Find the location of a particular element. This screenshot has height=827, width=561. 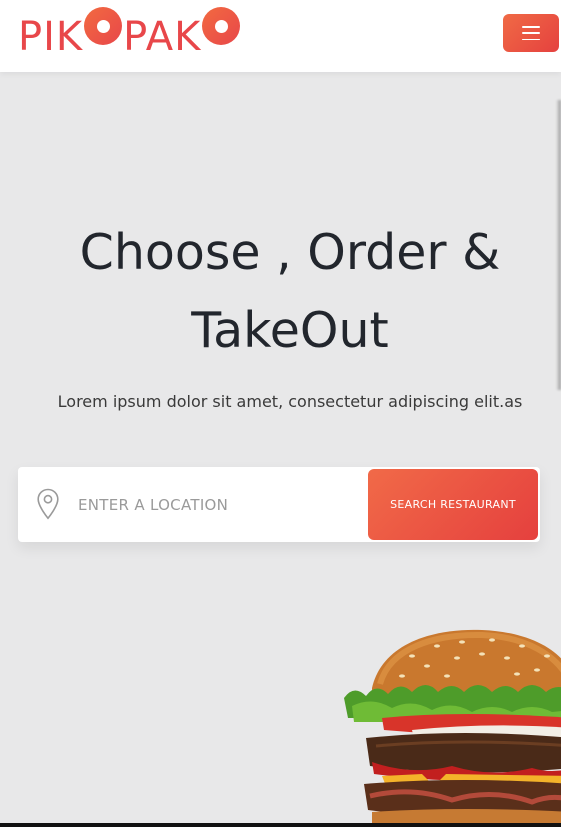

burger-image is located at coordinates (452, 728).